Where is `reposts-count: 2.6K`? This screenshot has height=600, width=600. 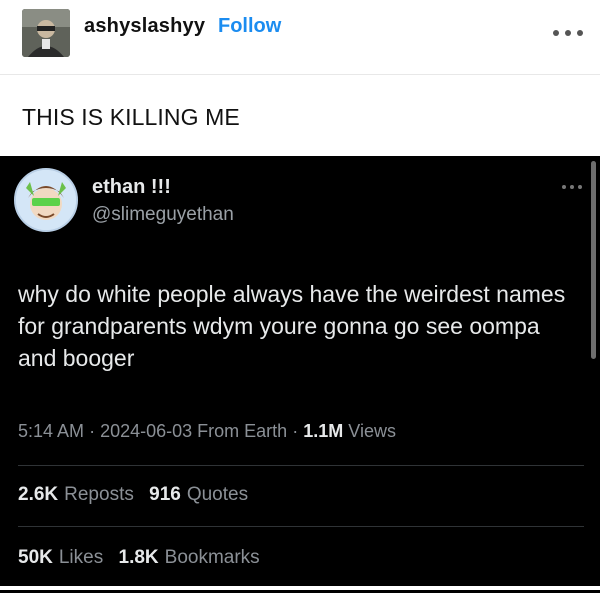 reposts-count: 2.6K is located at coordinates (38, 494).